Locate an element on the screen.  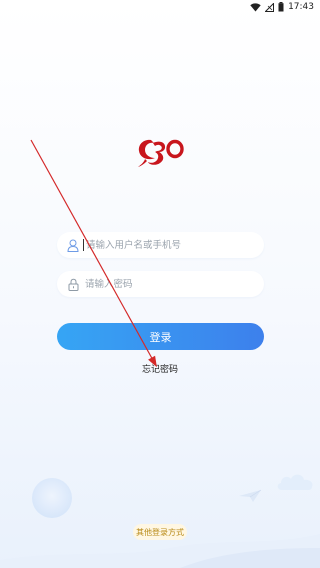
login-button: 登录 is located at coordinates (160, 336).